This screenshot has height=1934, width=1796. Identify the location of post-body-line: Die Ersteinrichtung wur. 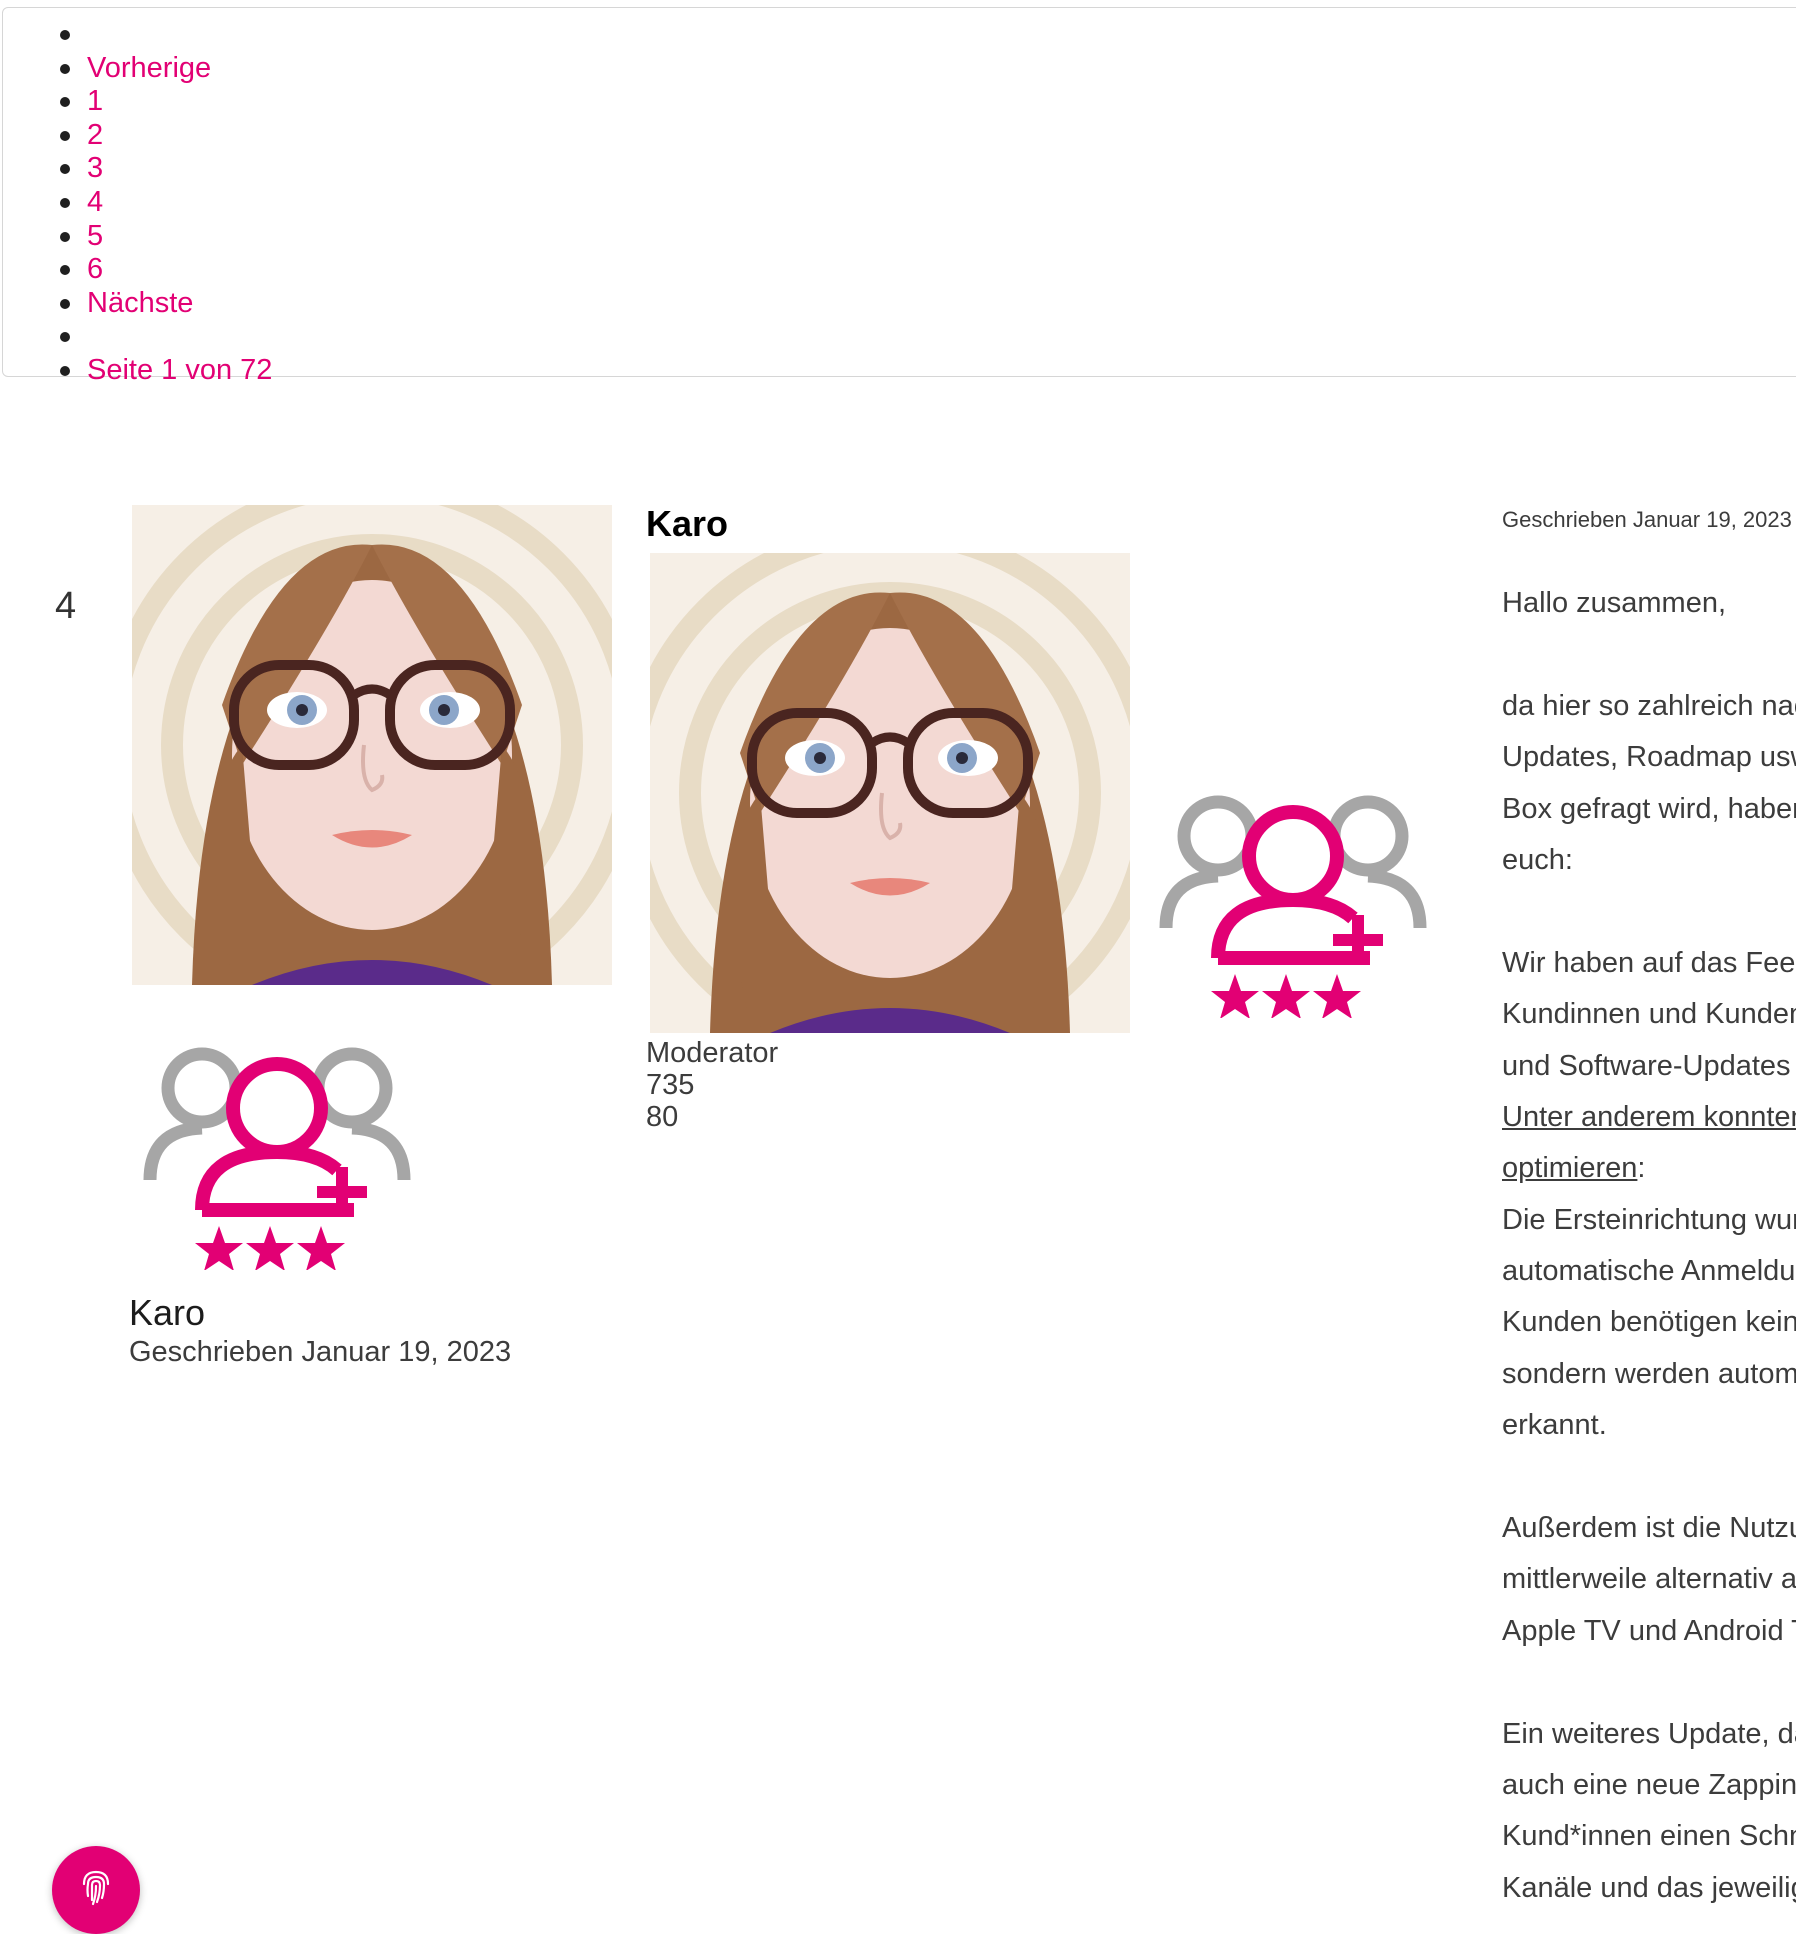
(1649, 1219).